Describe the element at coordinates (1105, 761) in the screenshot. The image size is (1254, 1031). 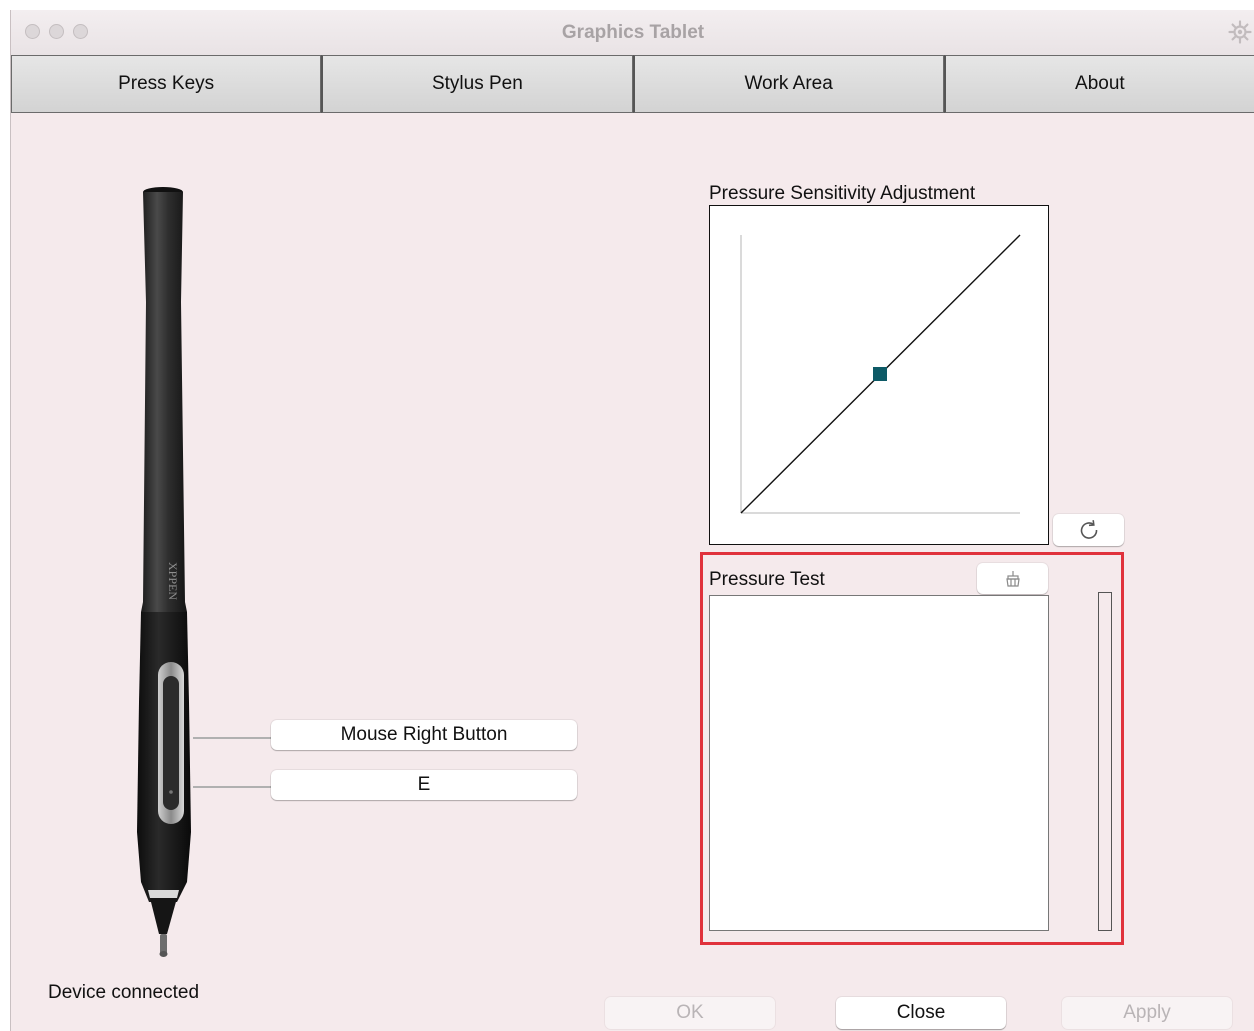
I see `pressure-level-bar` at that location.